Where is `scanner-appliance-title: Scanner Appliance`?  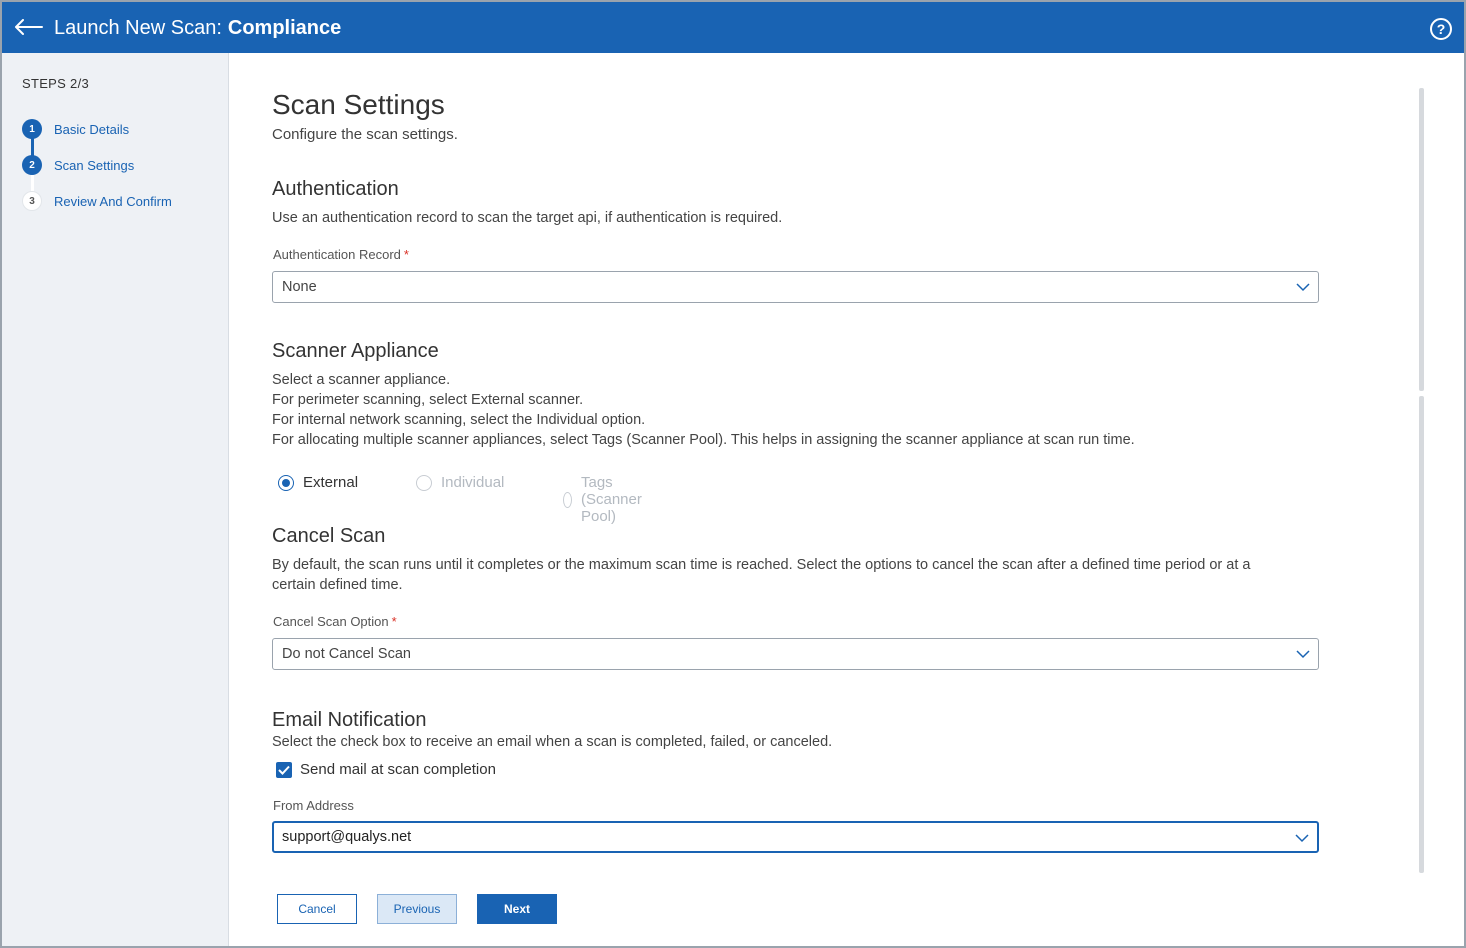 scanner-appliance-title: Scanner Appliance is located at coordinates (355, 351).